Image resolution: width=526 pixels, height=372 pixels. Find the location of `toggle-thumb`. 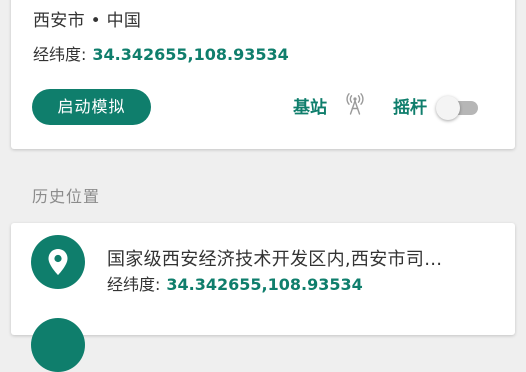

toggle-thumb is located at coordinates (448, 108).